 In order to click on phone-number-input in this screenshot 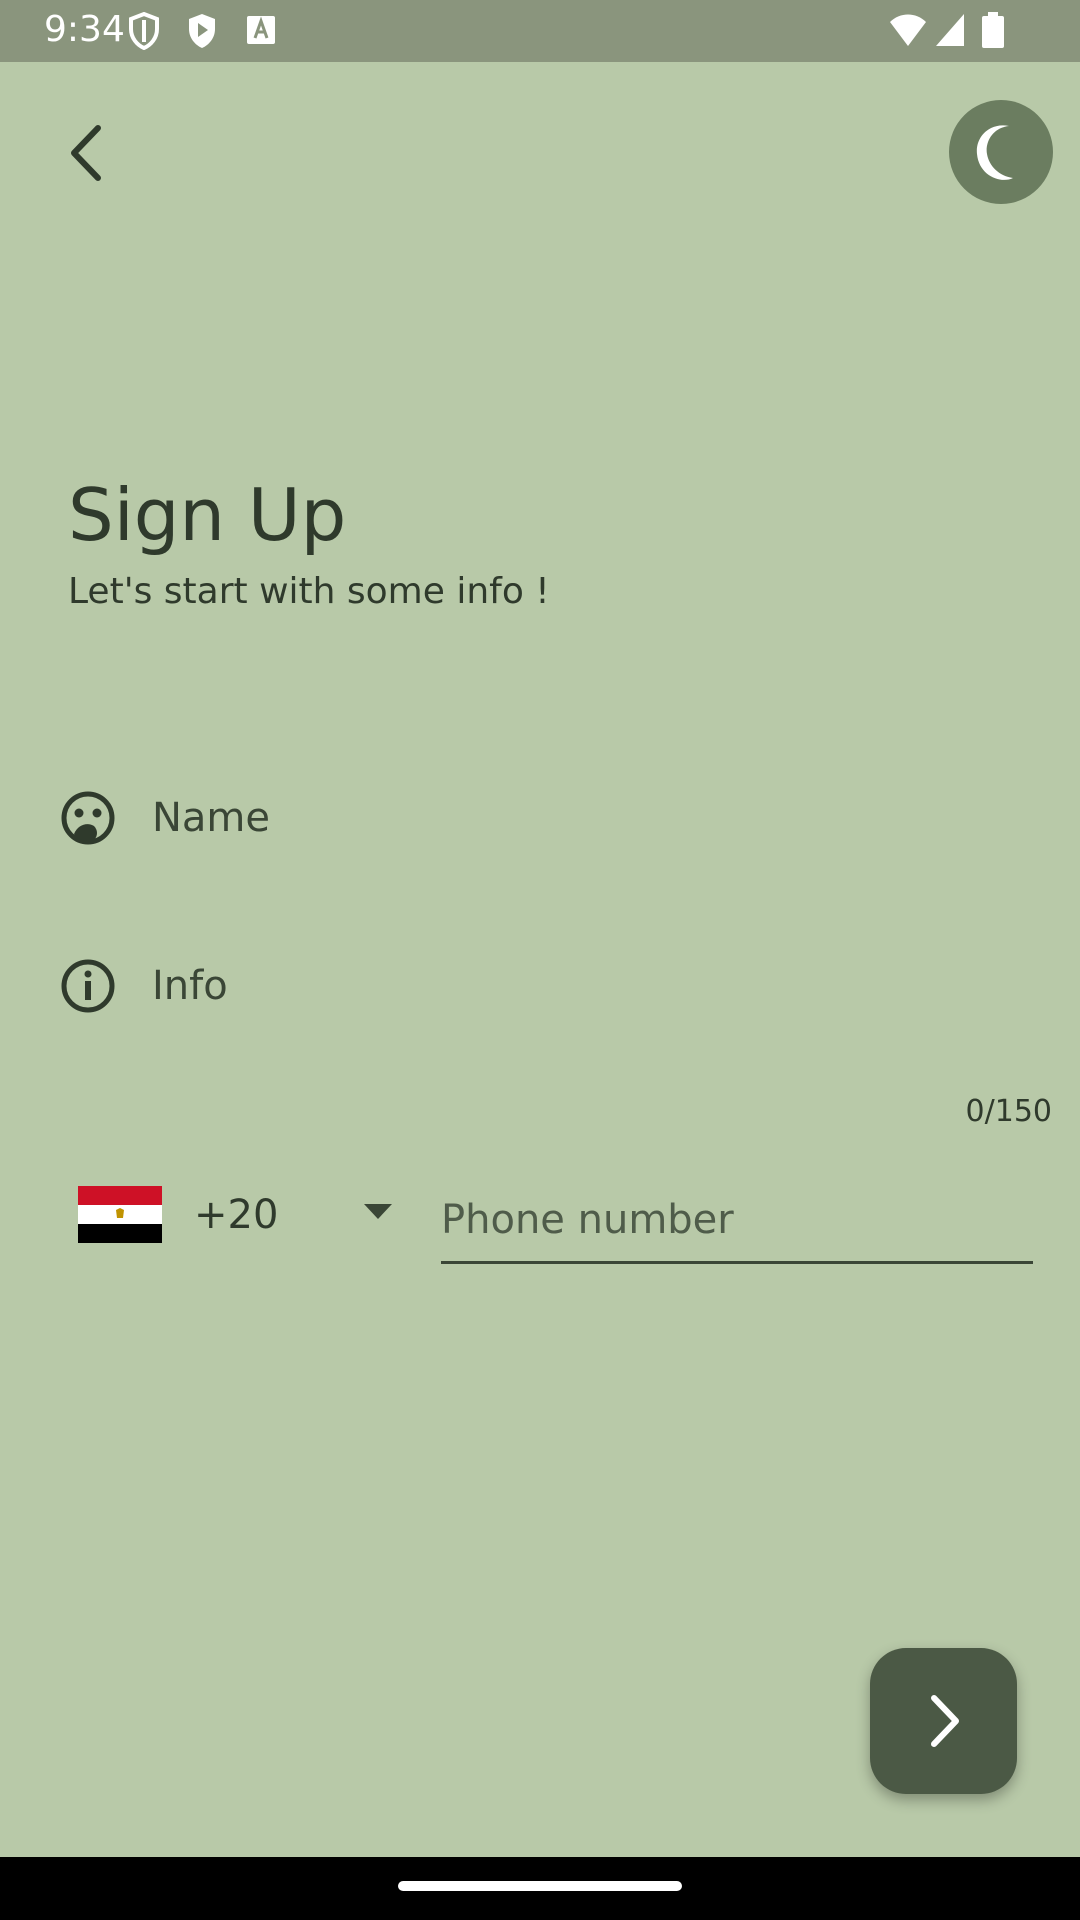, I will do `click(737, 1224)`.